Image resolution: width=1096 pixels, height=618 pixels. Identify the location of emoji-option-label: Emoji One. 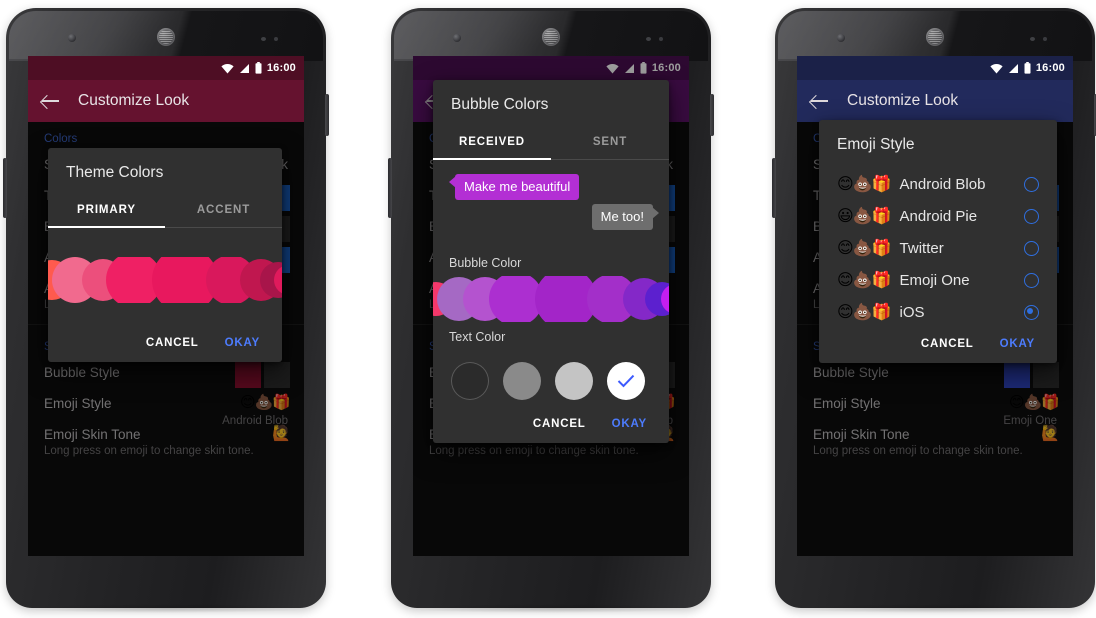
(934, 280).